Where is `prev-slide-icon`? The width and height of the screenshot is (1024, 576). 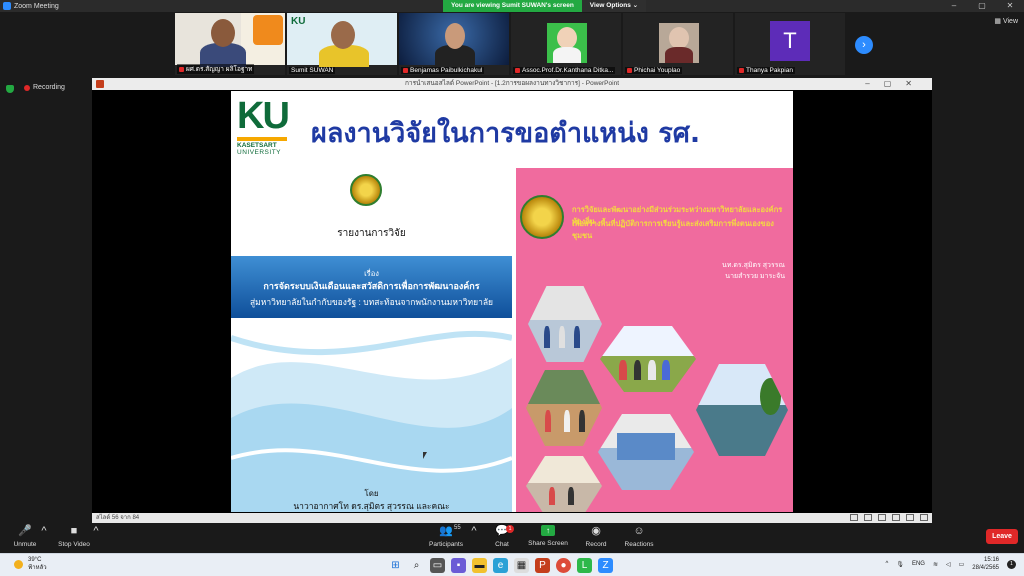
prev-slide-icon is located at coordinates (854, 517).